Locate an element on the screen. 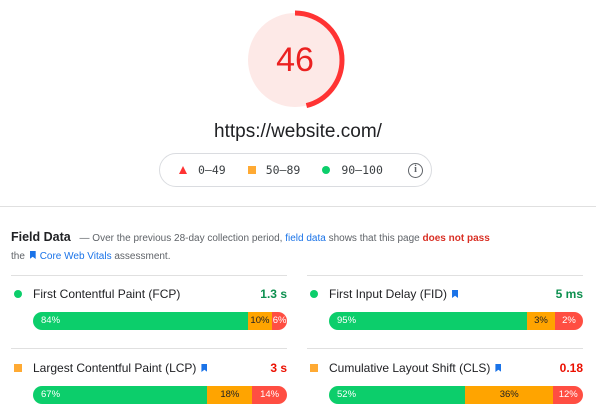 The height and width of the screenshot is (415, 596). field-data-subline: the Core Web Vitals assessment. is located at coordinates (91, 256).